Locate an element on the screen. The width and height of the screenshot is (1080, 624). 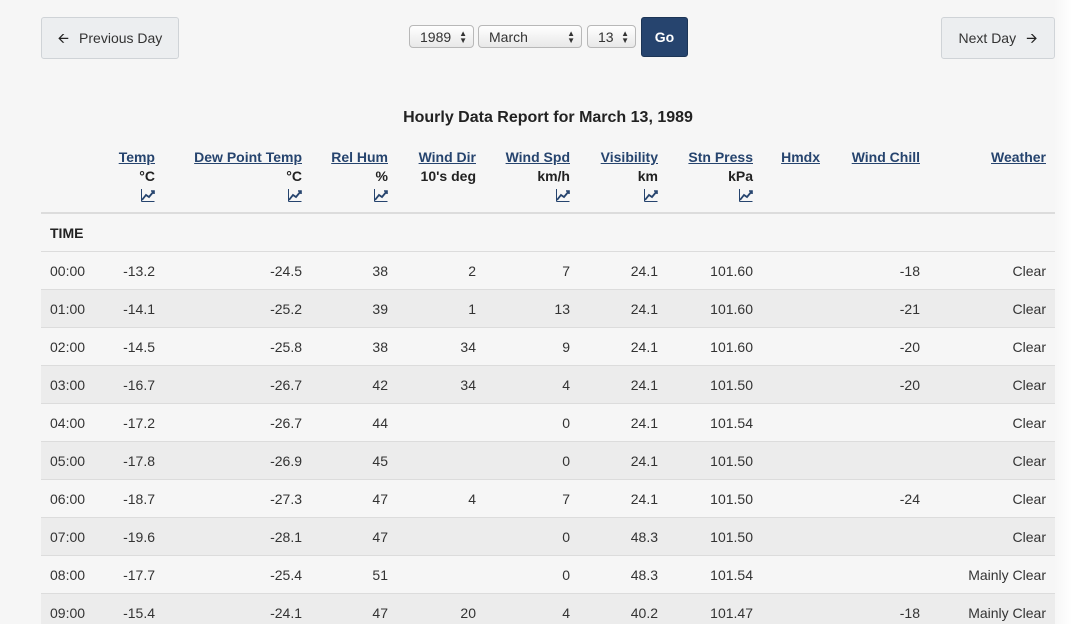
column-sort-link-press: Stn Press is located at coordinates (720, 157).